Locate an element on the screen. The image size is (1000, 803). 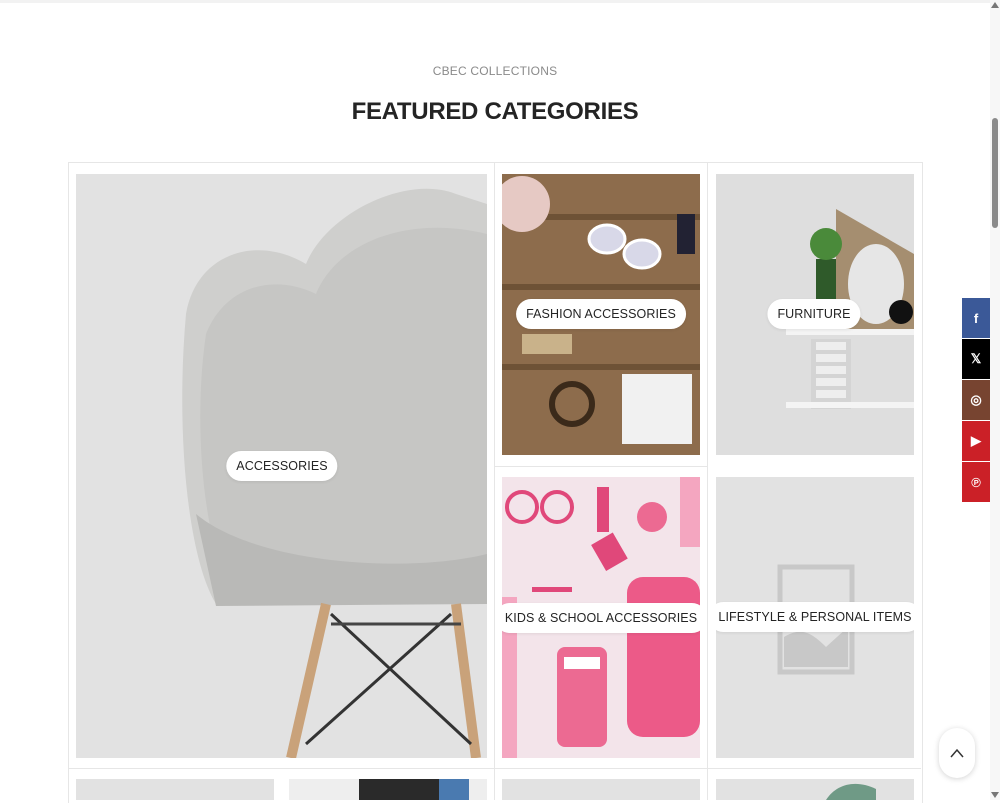
scrollbar-thumb is located at coordinates (995, 173).